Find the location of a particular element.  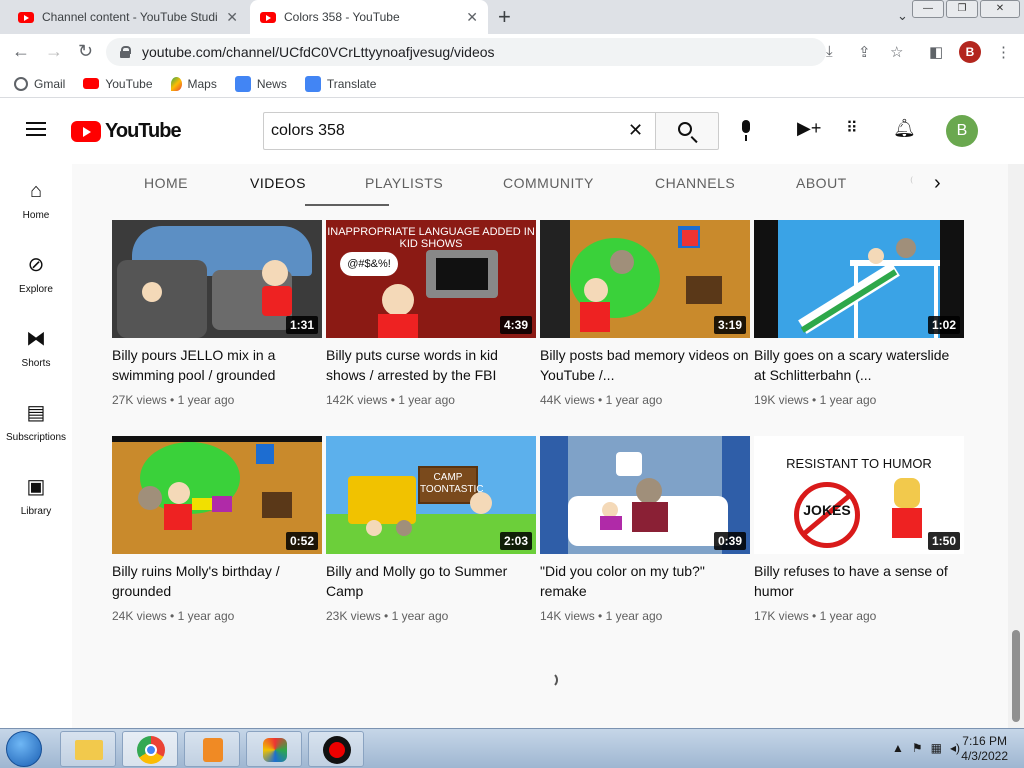

install-icon: ⤓ is located at coordinates (829, 51).